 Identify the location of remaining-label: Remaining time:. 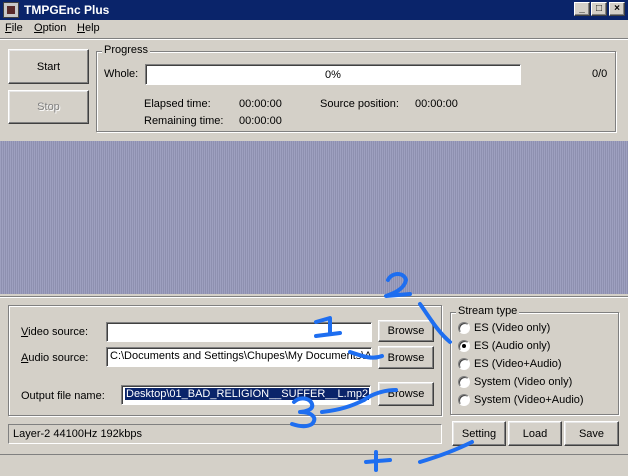
(184, 121).